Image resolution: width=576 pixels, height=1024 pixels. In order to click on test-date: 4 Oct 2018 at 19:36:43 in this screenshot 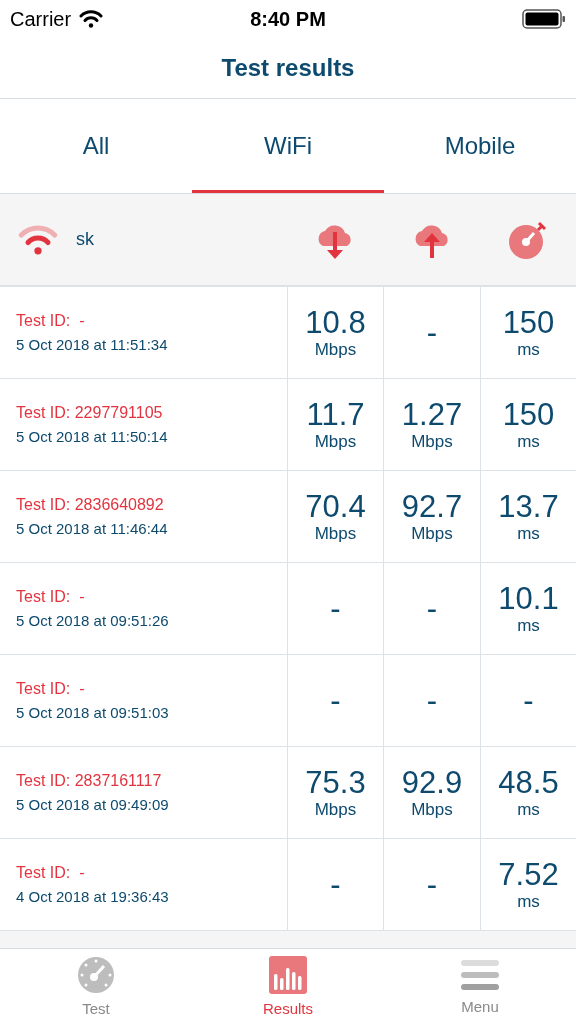, I will do `click(93, 896)`.